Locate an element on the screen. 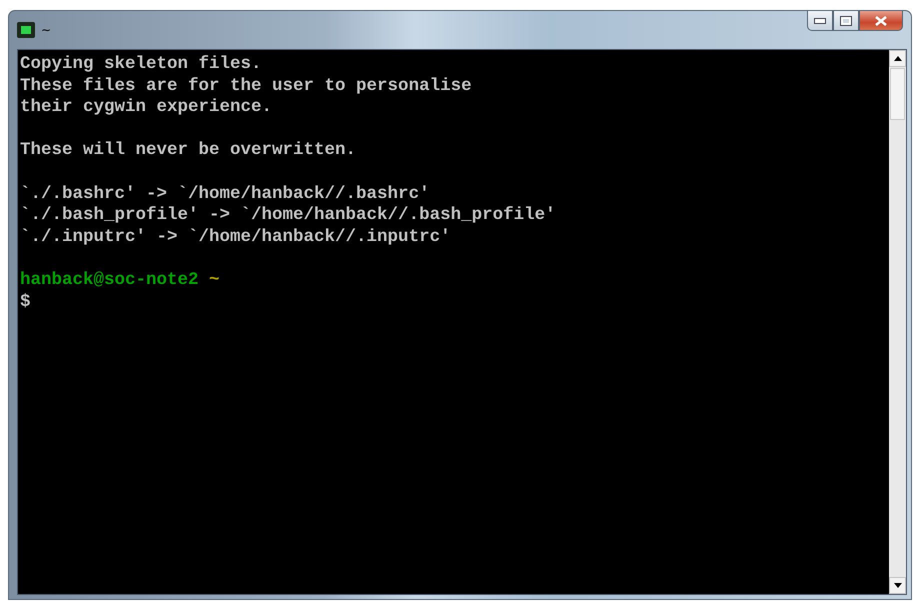  window-title: ~ is located at coordinates (46, 30).